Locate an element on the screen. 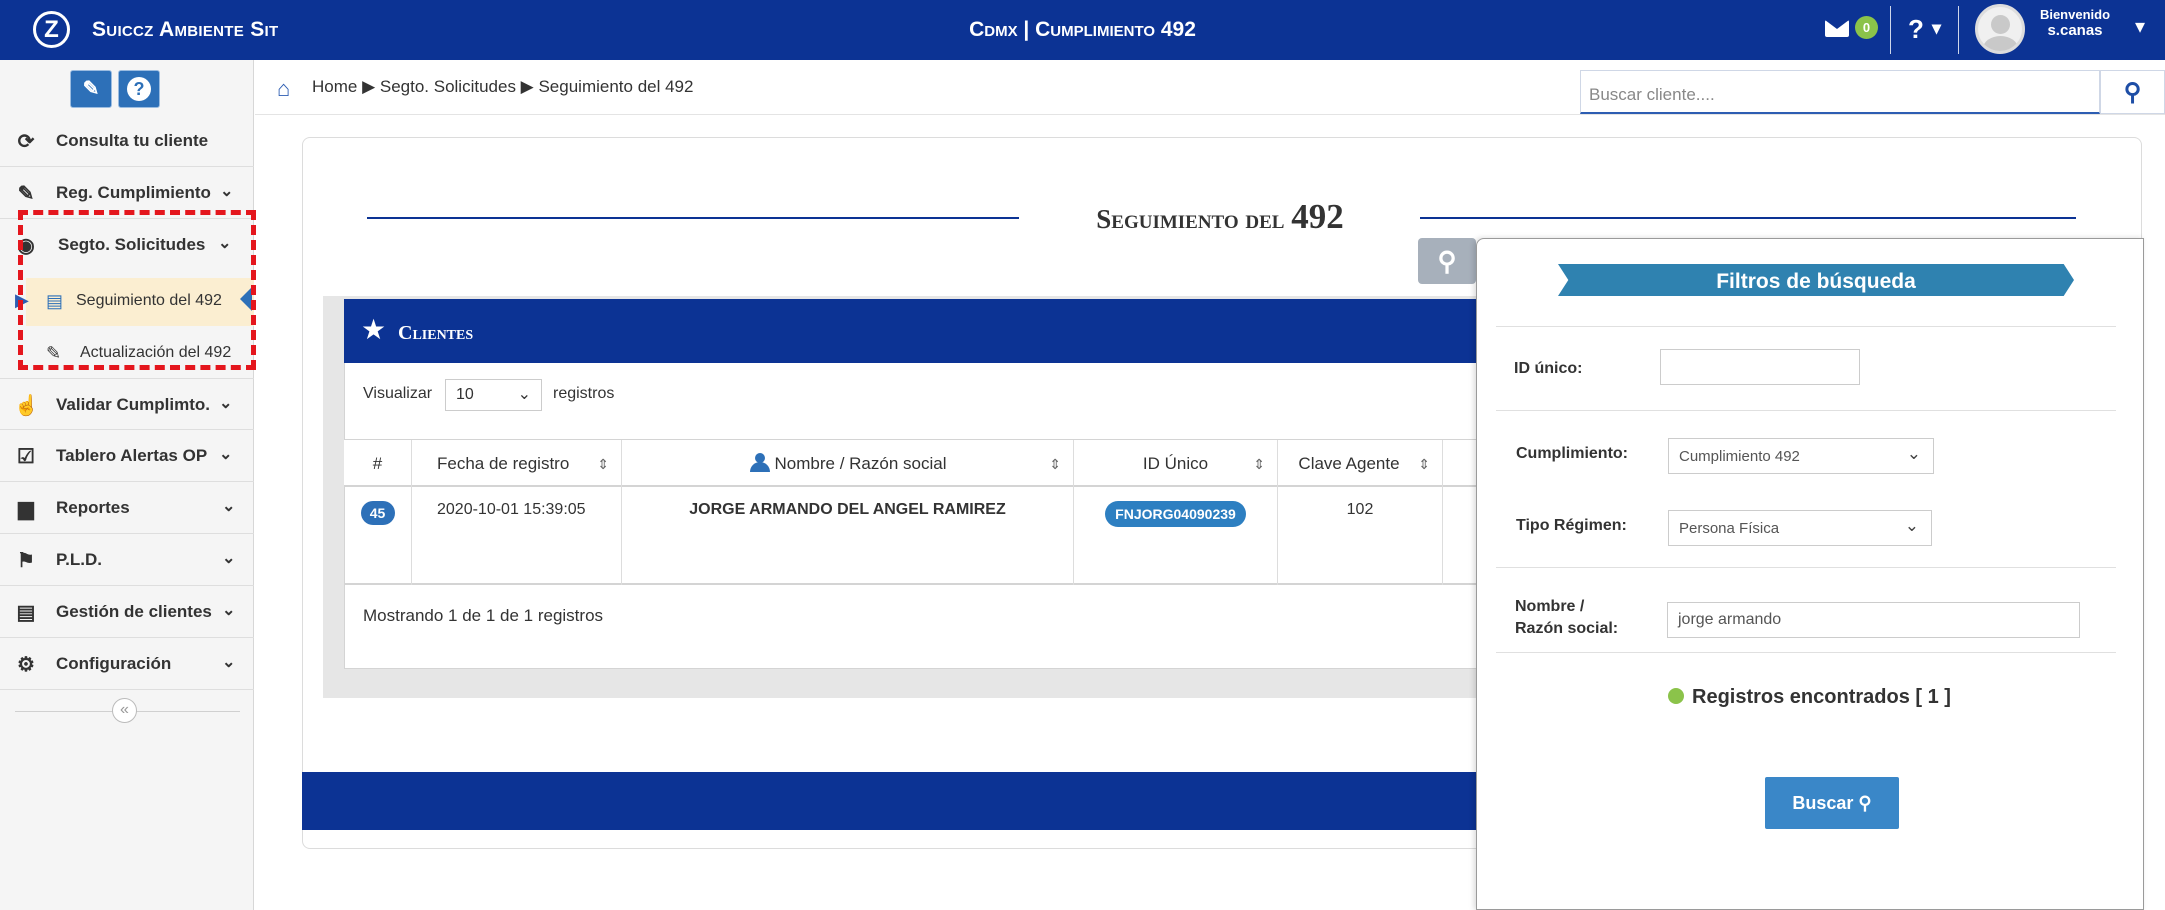 The image size is (2165, 910). column-header-id-unico: ID Único ⇕ is located at coordinates (1176, 464).